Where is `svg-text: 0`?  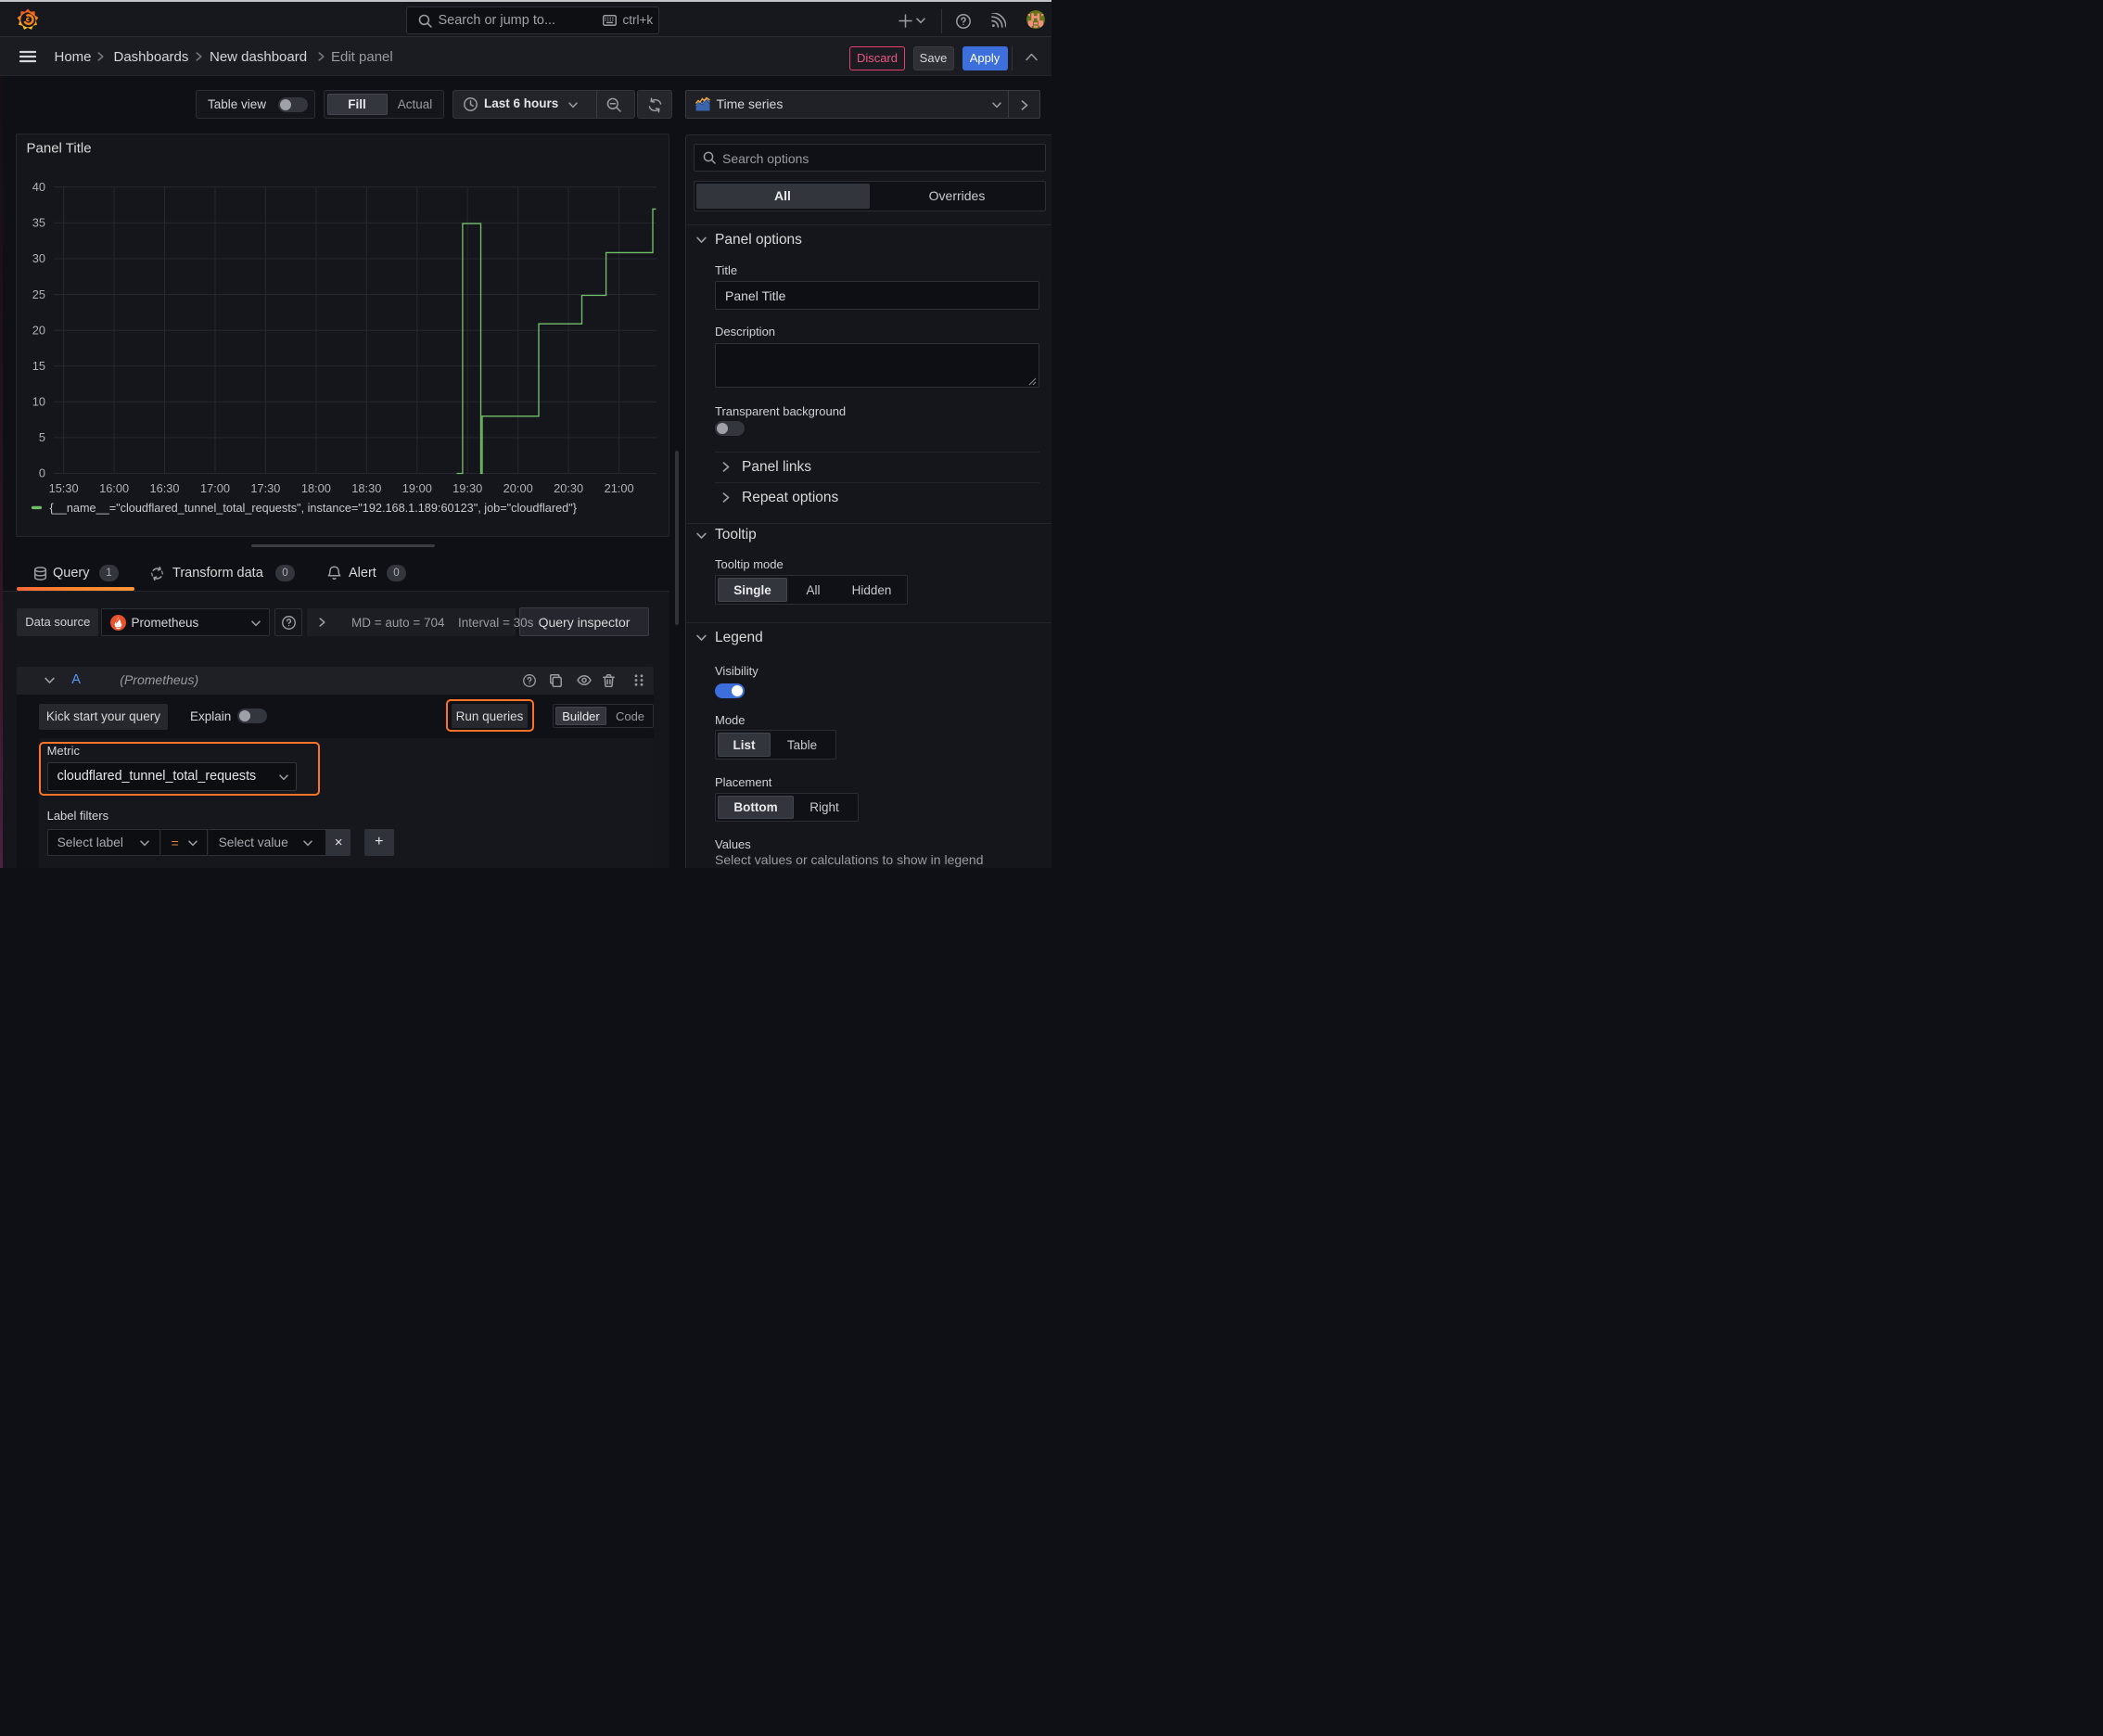
svg-text: 0 is located at coordinates (41, 472).